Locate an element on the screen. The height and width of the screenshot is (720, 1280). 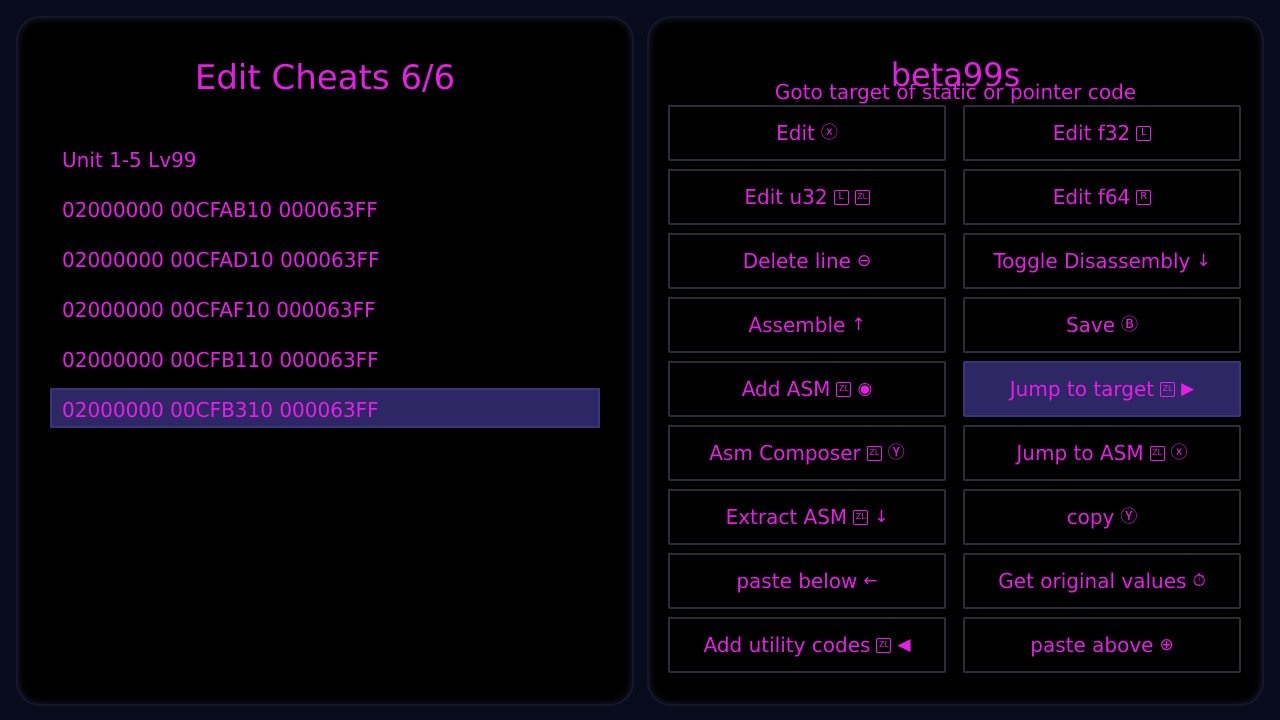
dpad-left-icon: ← is located at coordinates (870, 580).